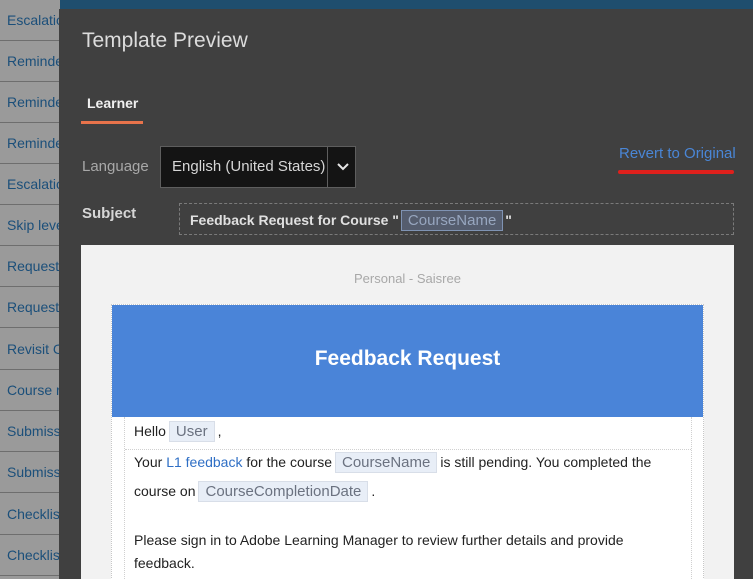 This screenshot has height=579, width=753. What do you see at coordinates (249, 166) in the screenshot?
I see `language-value: English (United States)` at bounding box center [249, 166].